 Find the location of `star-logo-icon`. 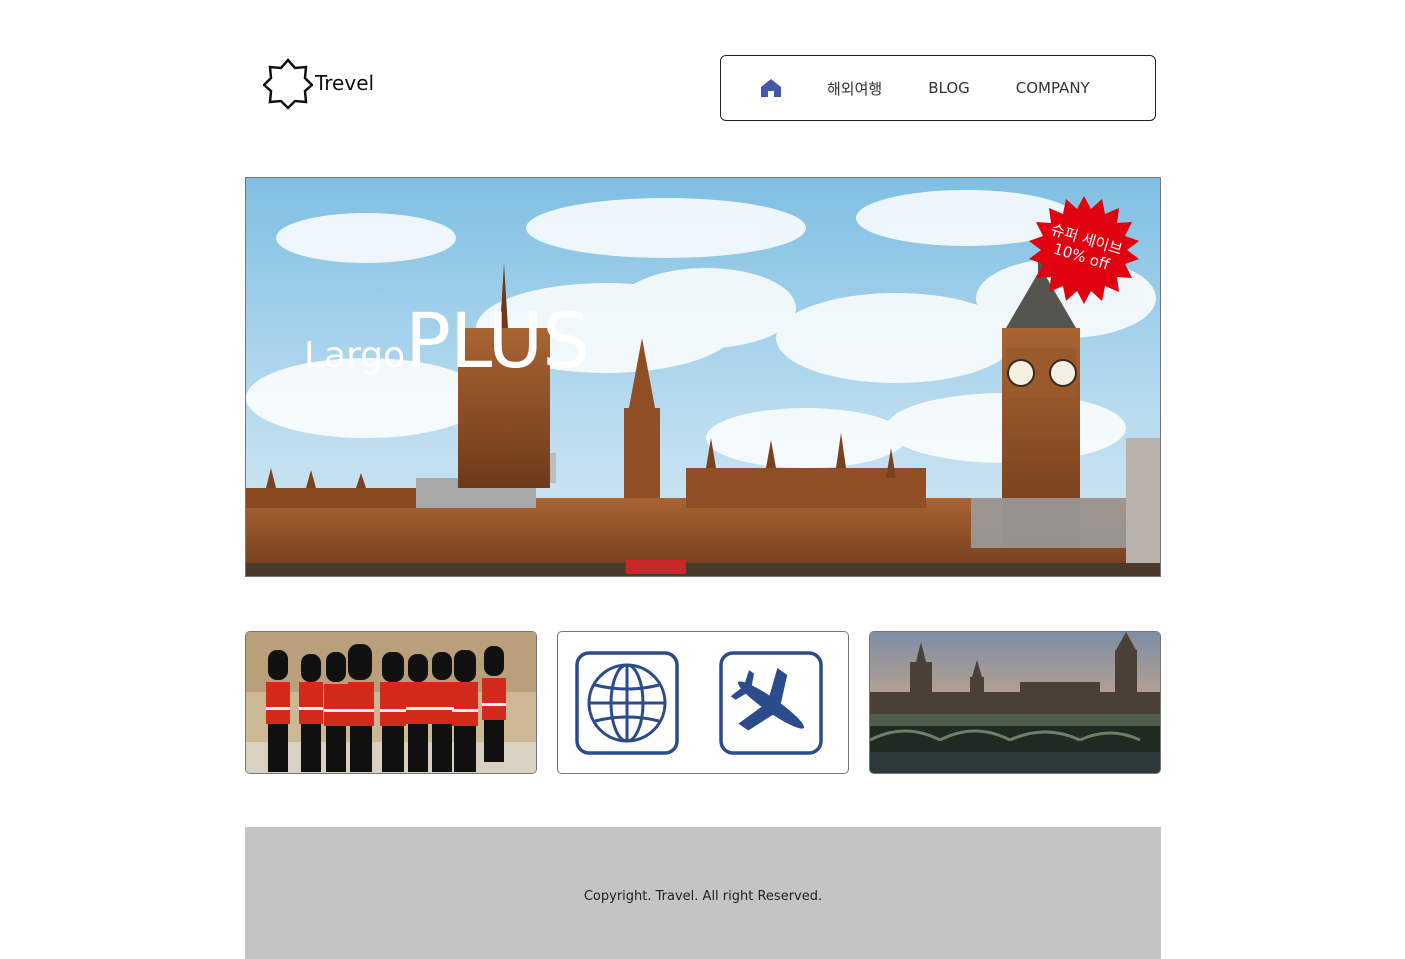

star-logo-icon is located at coordinates (288, 86).